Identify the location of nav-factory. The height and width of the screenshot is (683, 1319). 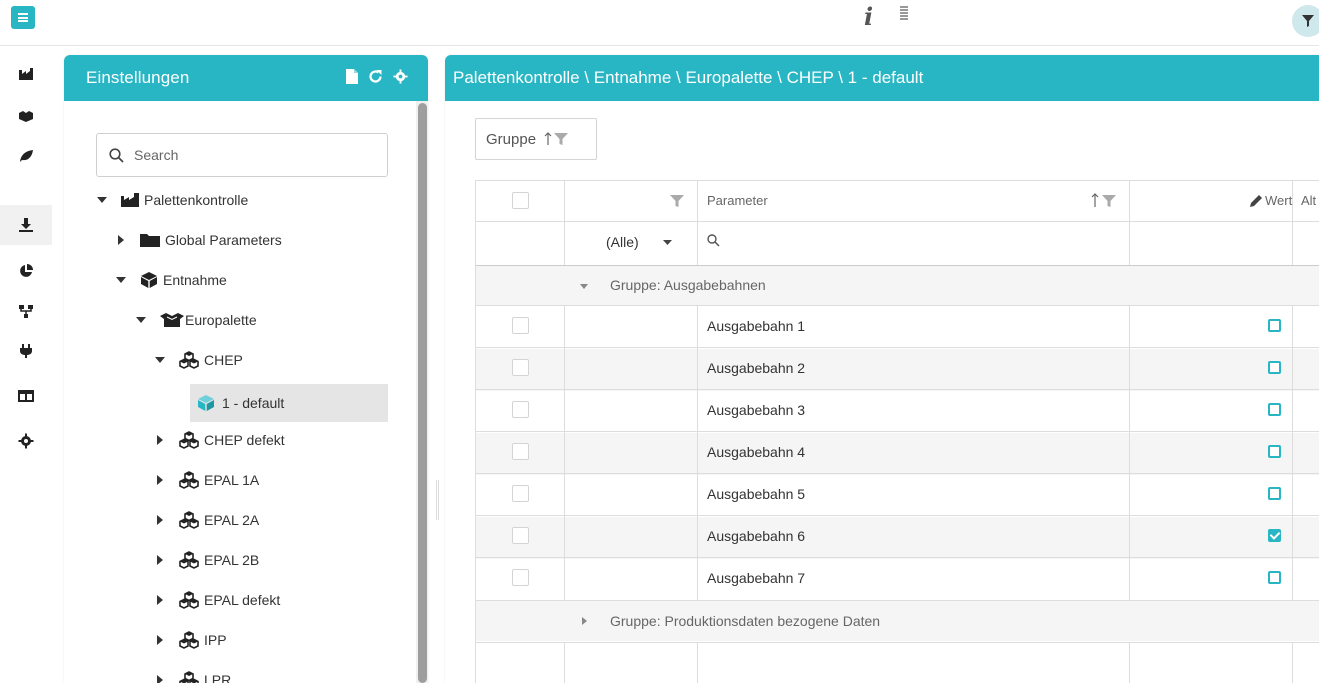
(26, 74).